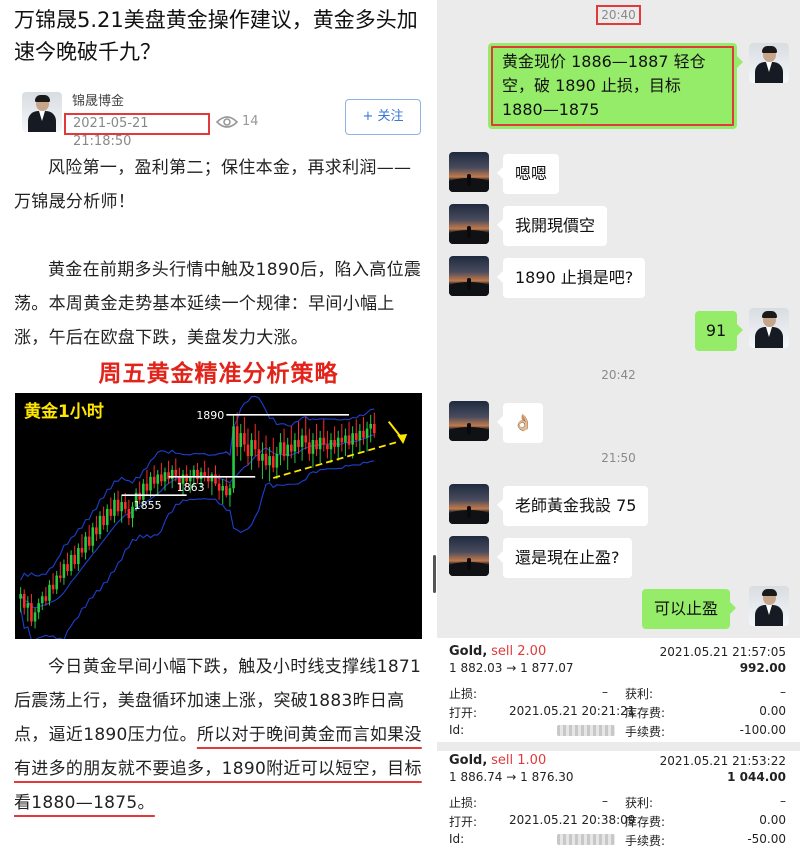 This screenshot has width=800, height=850. I want to click on trade-close-time: 2021.05.21 21:53:22, so click(722, 761).